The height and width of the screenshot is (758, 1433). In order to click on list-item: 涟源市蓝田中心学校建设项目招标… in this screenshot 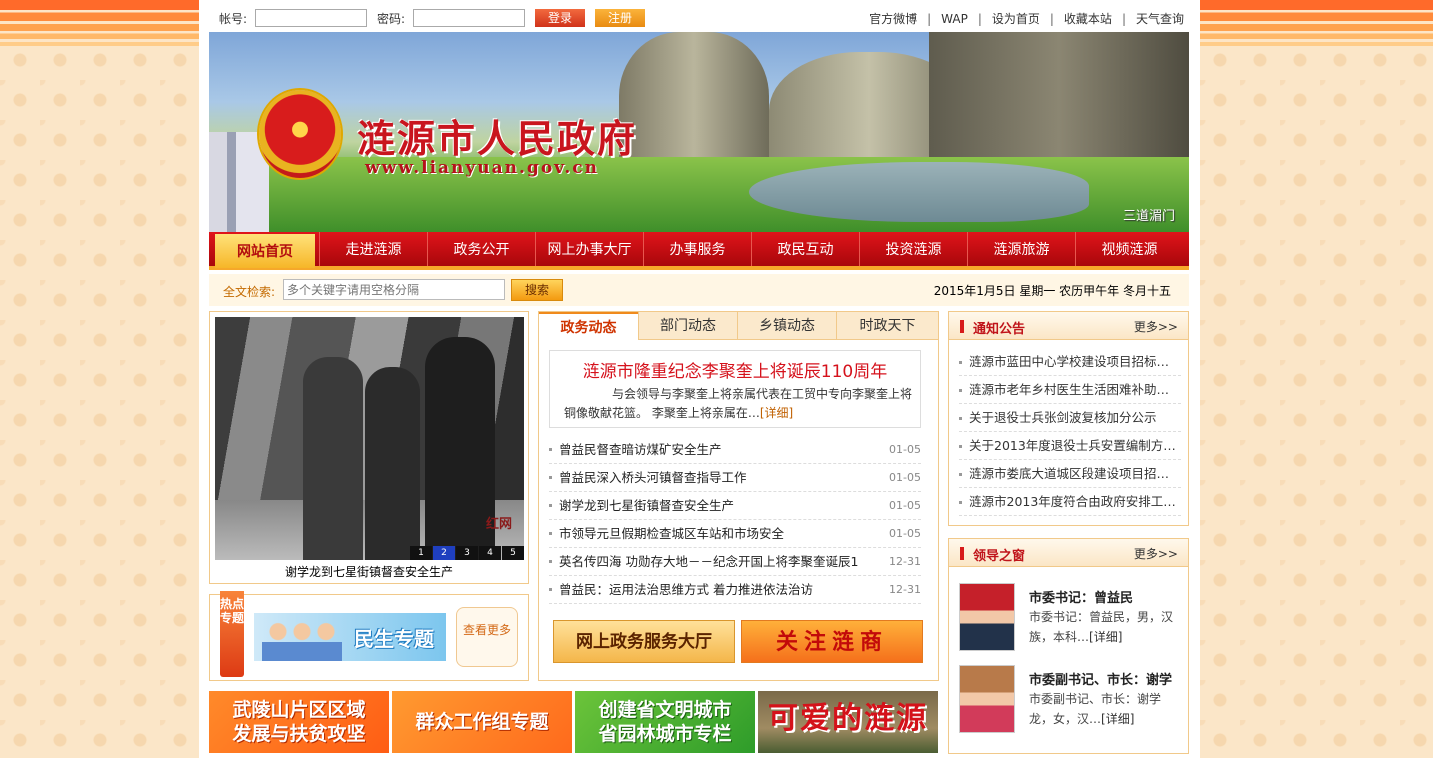, I will do `click(1070, 362)`.